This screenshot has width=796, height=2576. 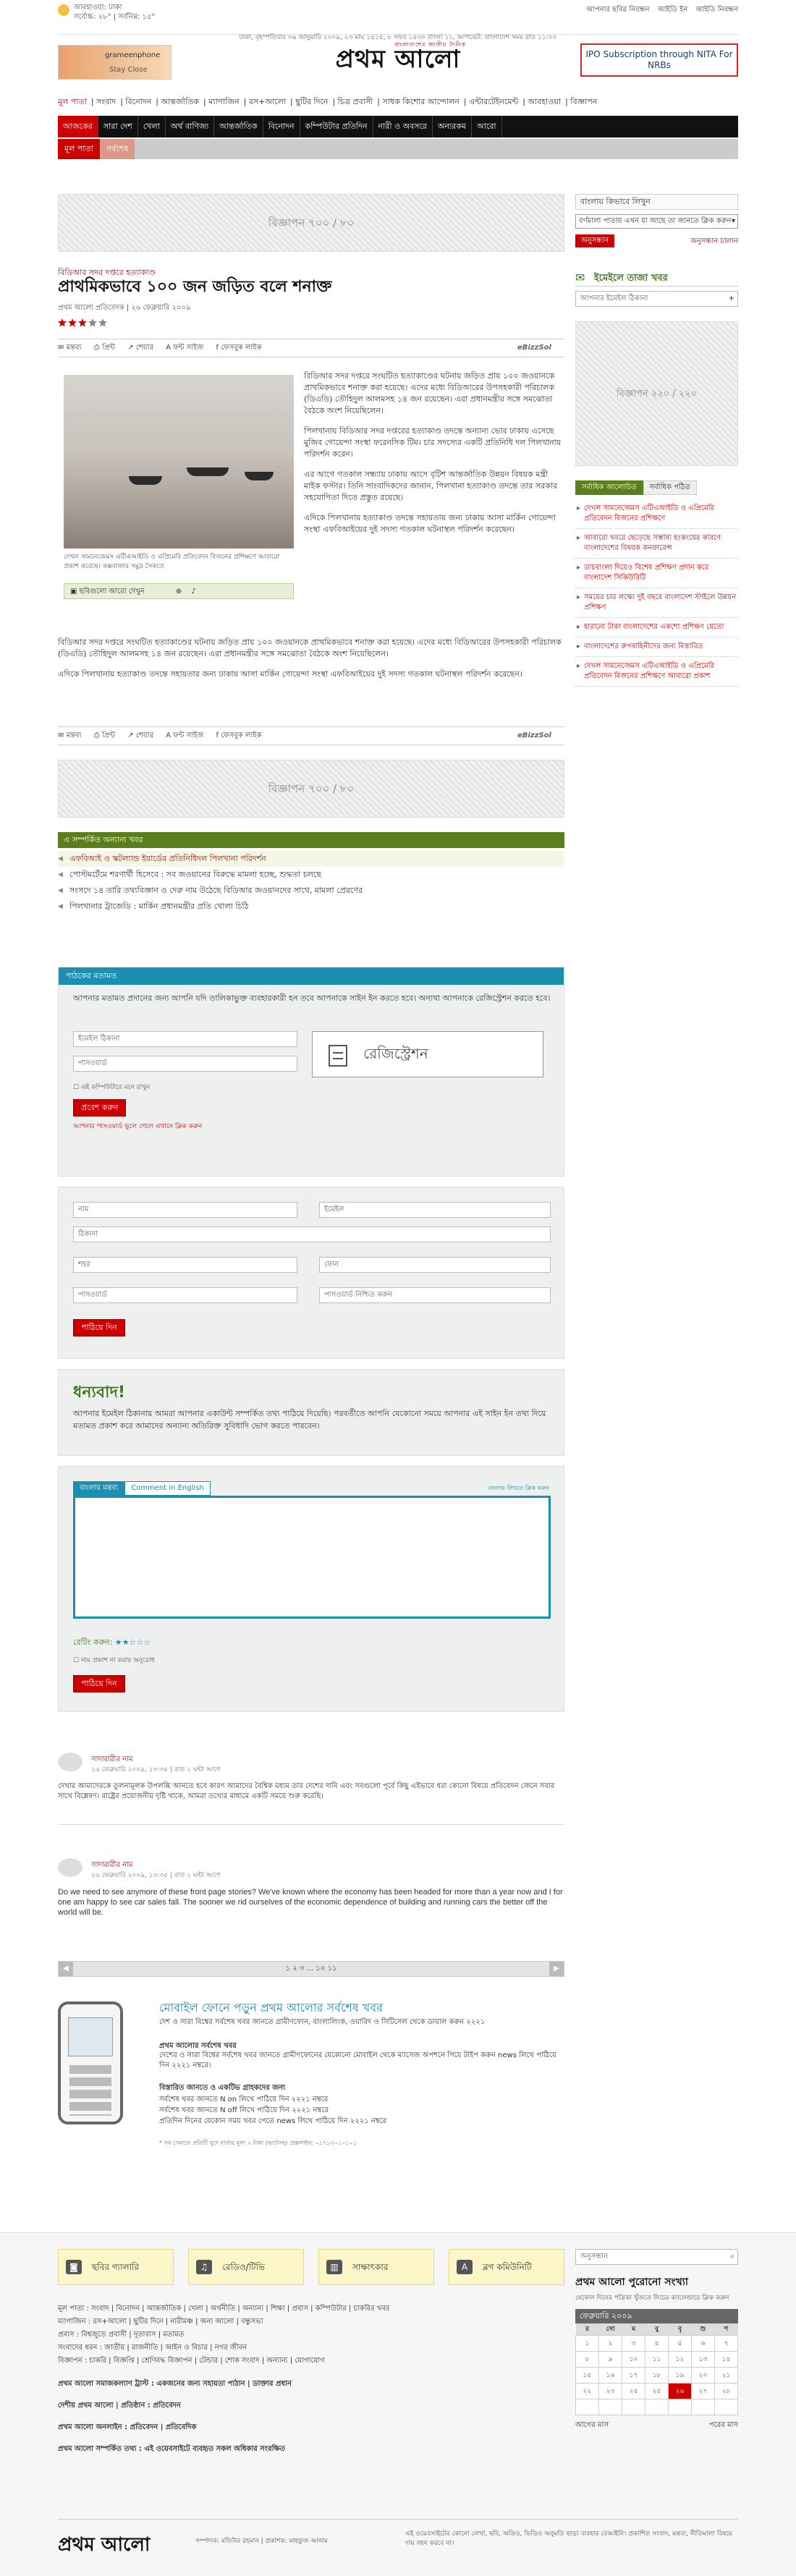 What do you see at coordinates (714, 242) in the screenshot?
I see `sidebar-search-link: অনুসন্ধান চালান` at bounding box center [714, 242].